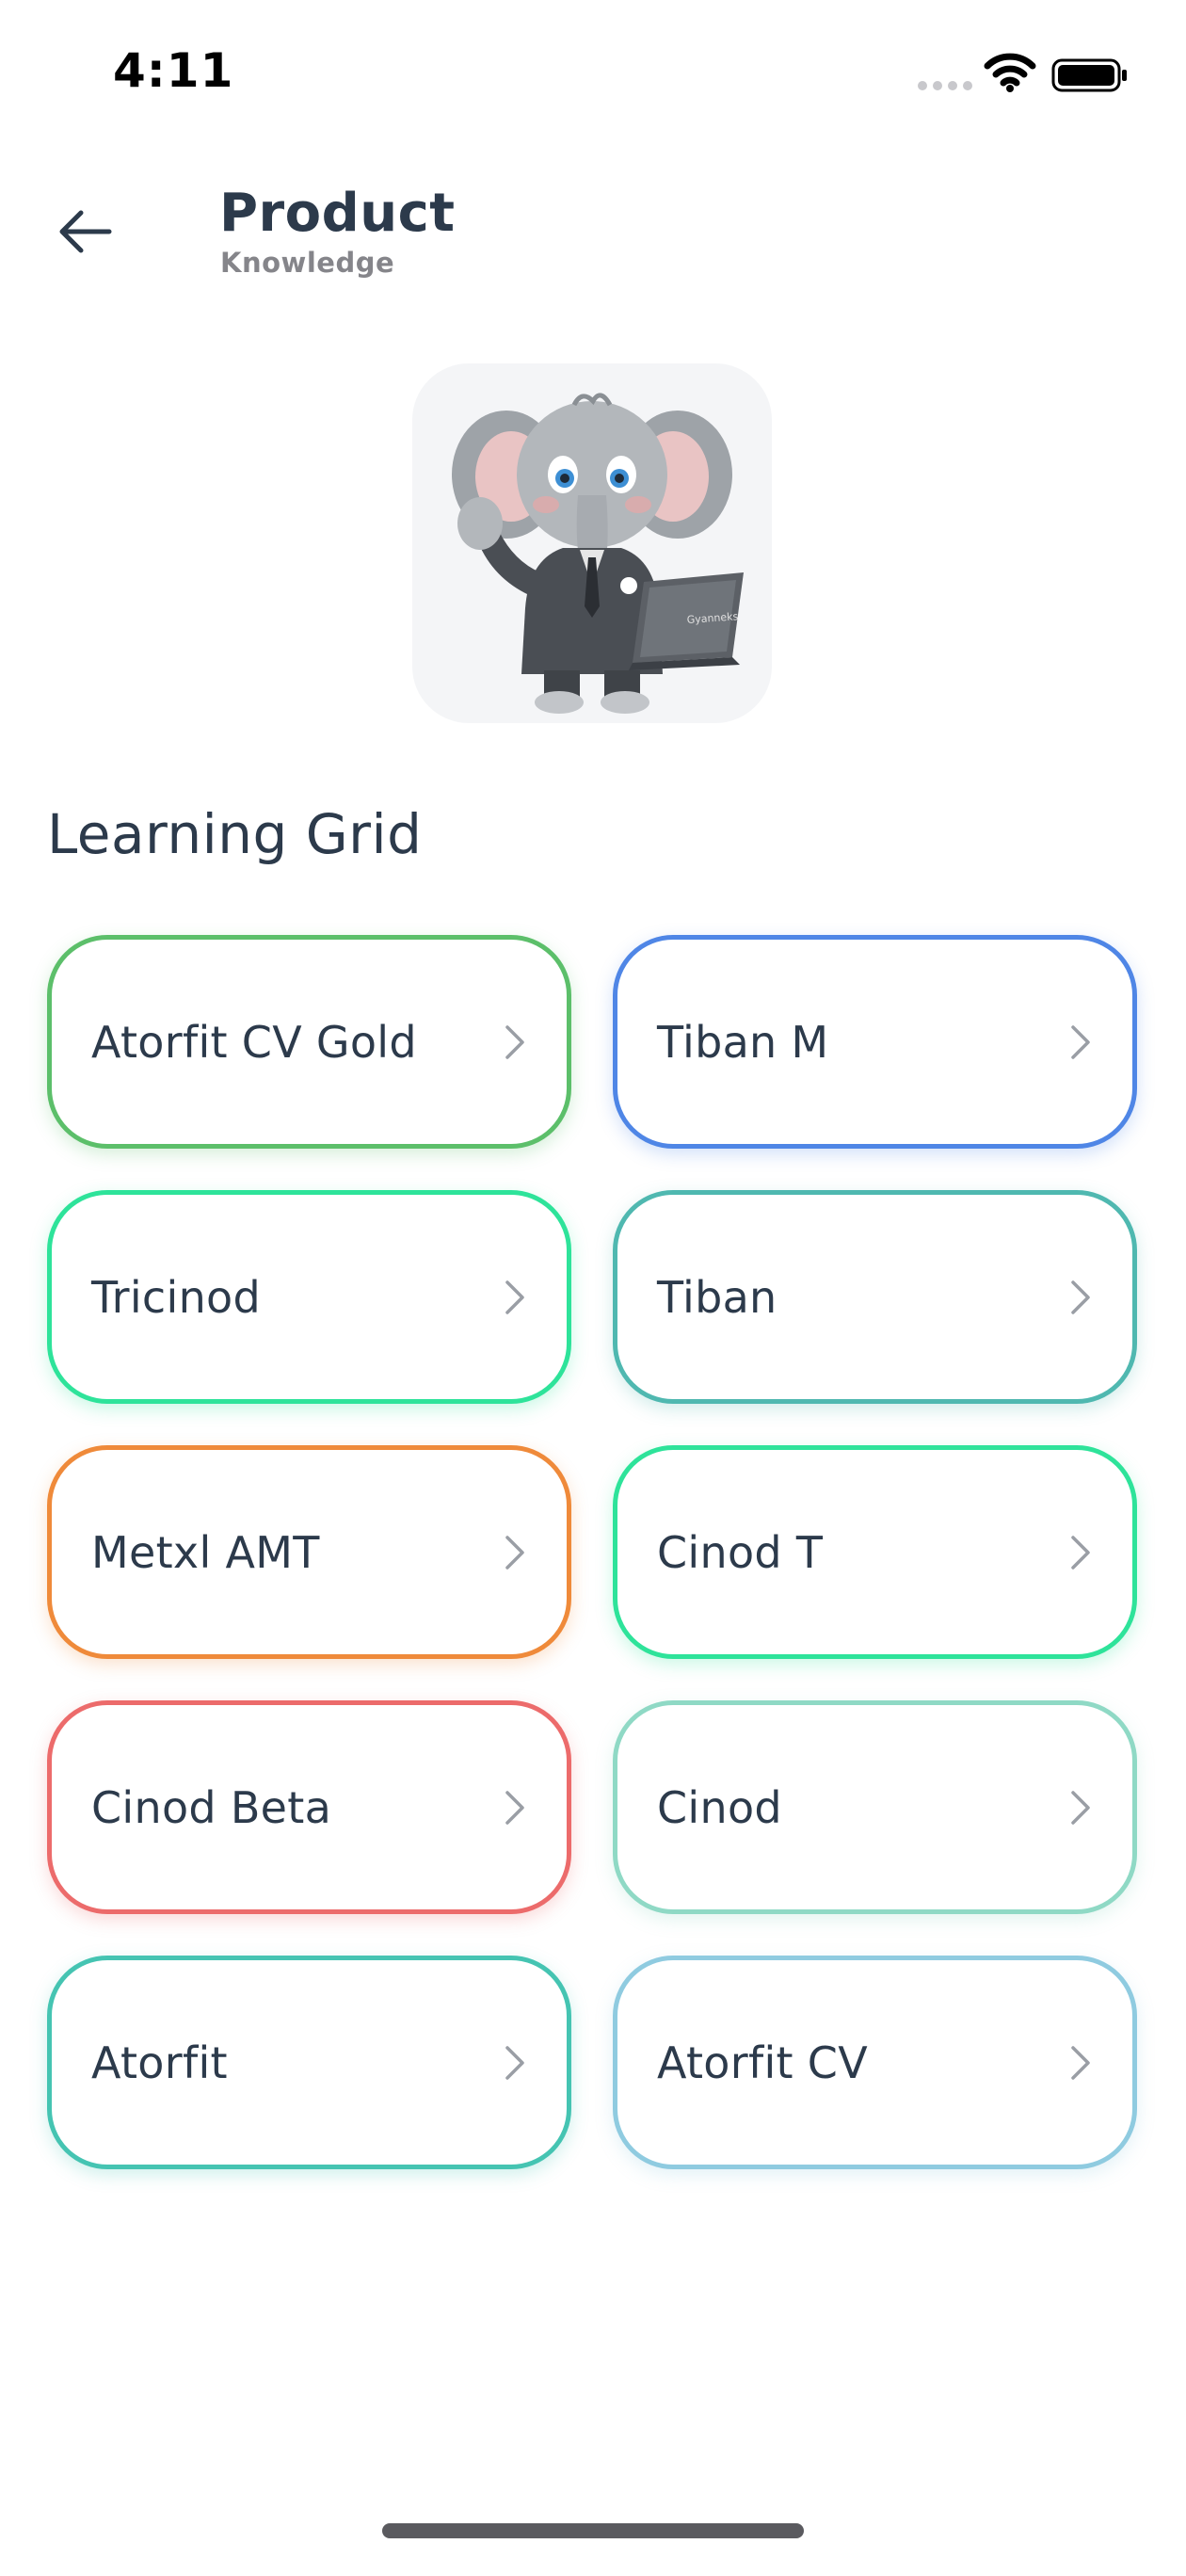 The image size is (1186, 2576). Describe the element at coordinates (176, 1297) in the screenshot. I see `grid-item-label: Tricinod` at that location.